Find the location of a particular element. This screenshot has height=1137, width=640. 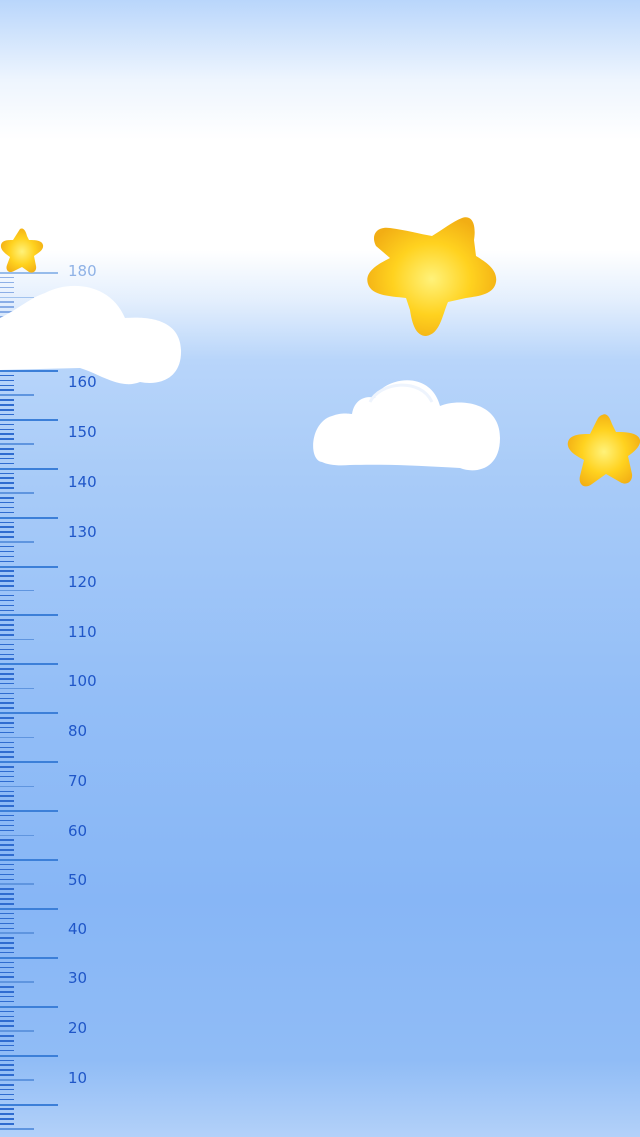

ruler-label-100: 100 is located at coordinates (82, 681).